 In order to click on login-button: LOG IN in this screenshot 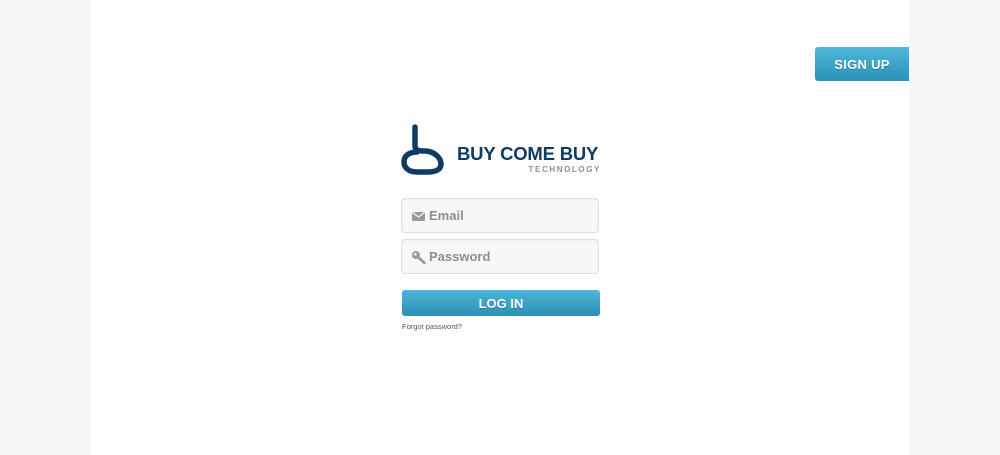, I will do `click(501, 303)`.